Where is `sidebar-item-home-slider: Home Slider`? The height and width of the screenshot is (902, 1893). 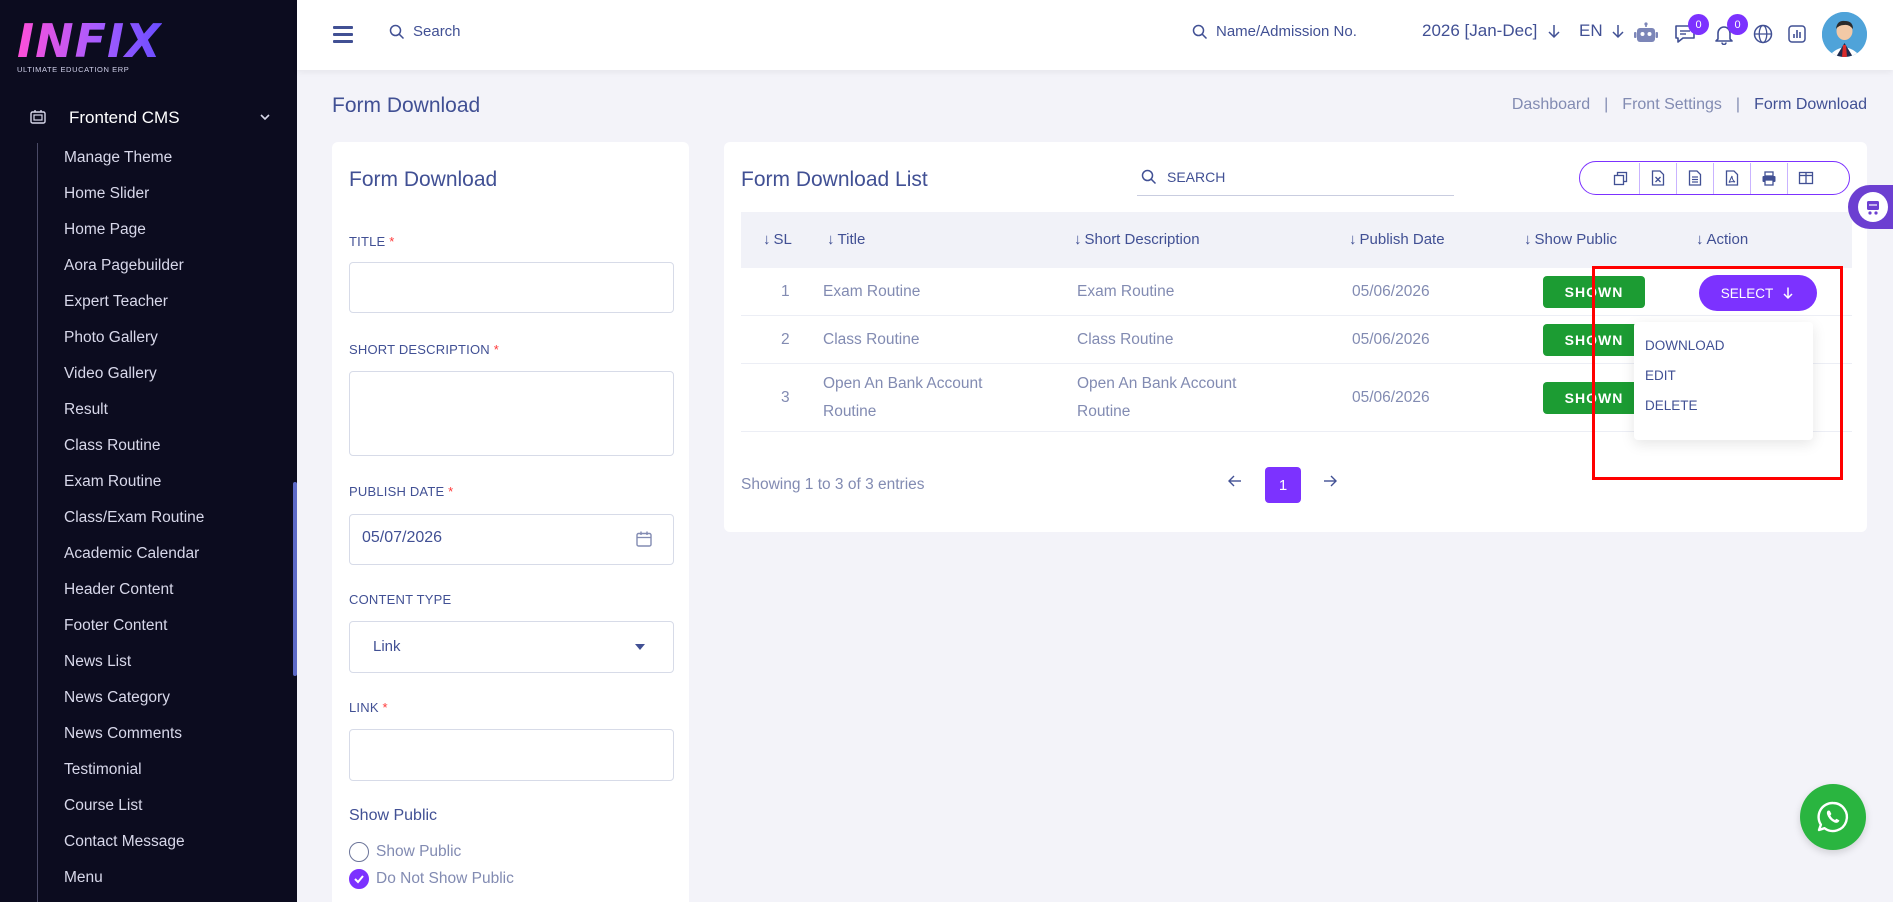
sidebar-item-home-slider: Home Slider is located at coordinates (134, 202).